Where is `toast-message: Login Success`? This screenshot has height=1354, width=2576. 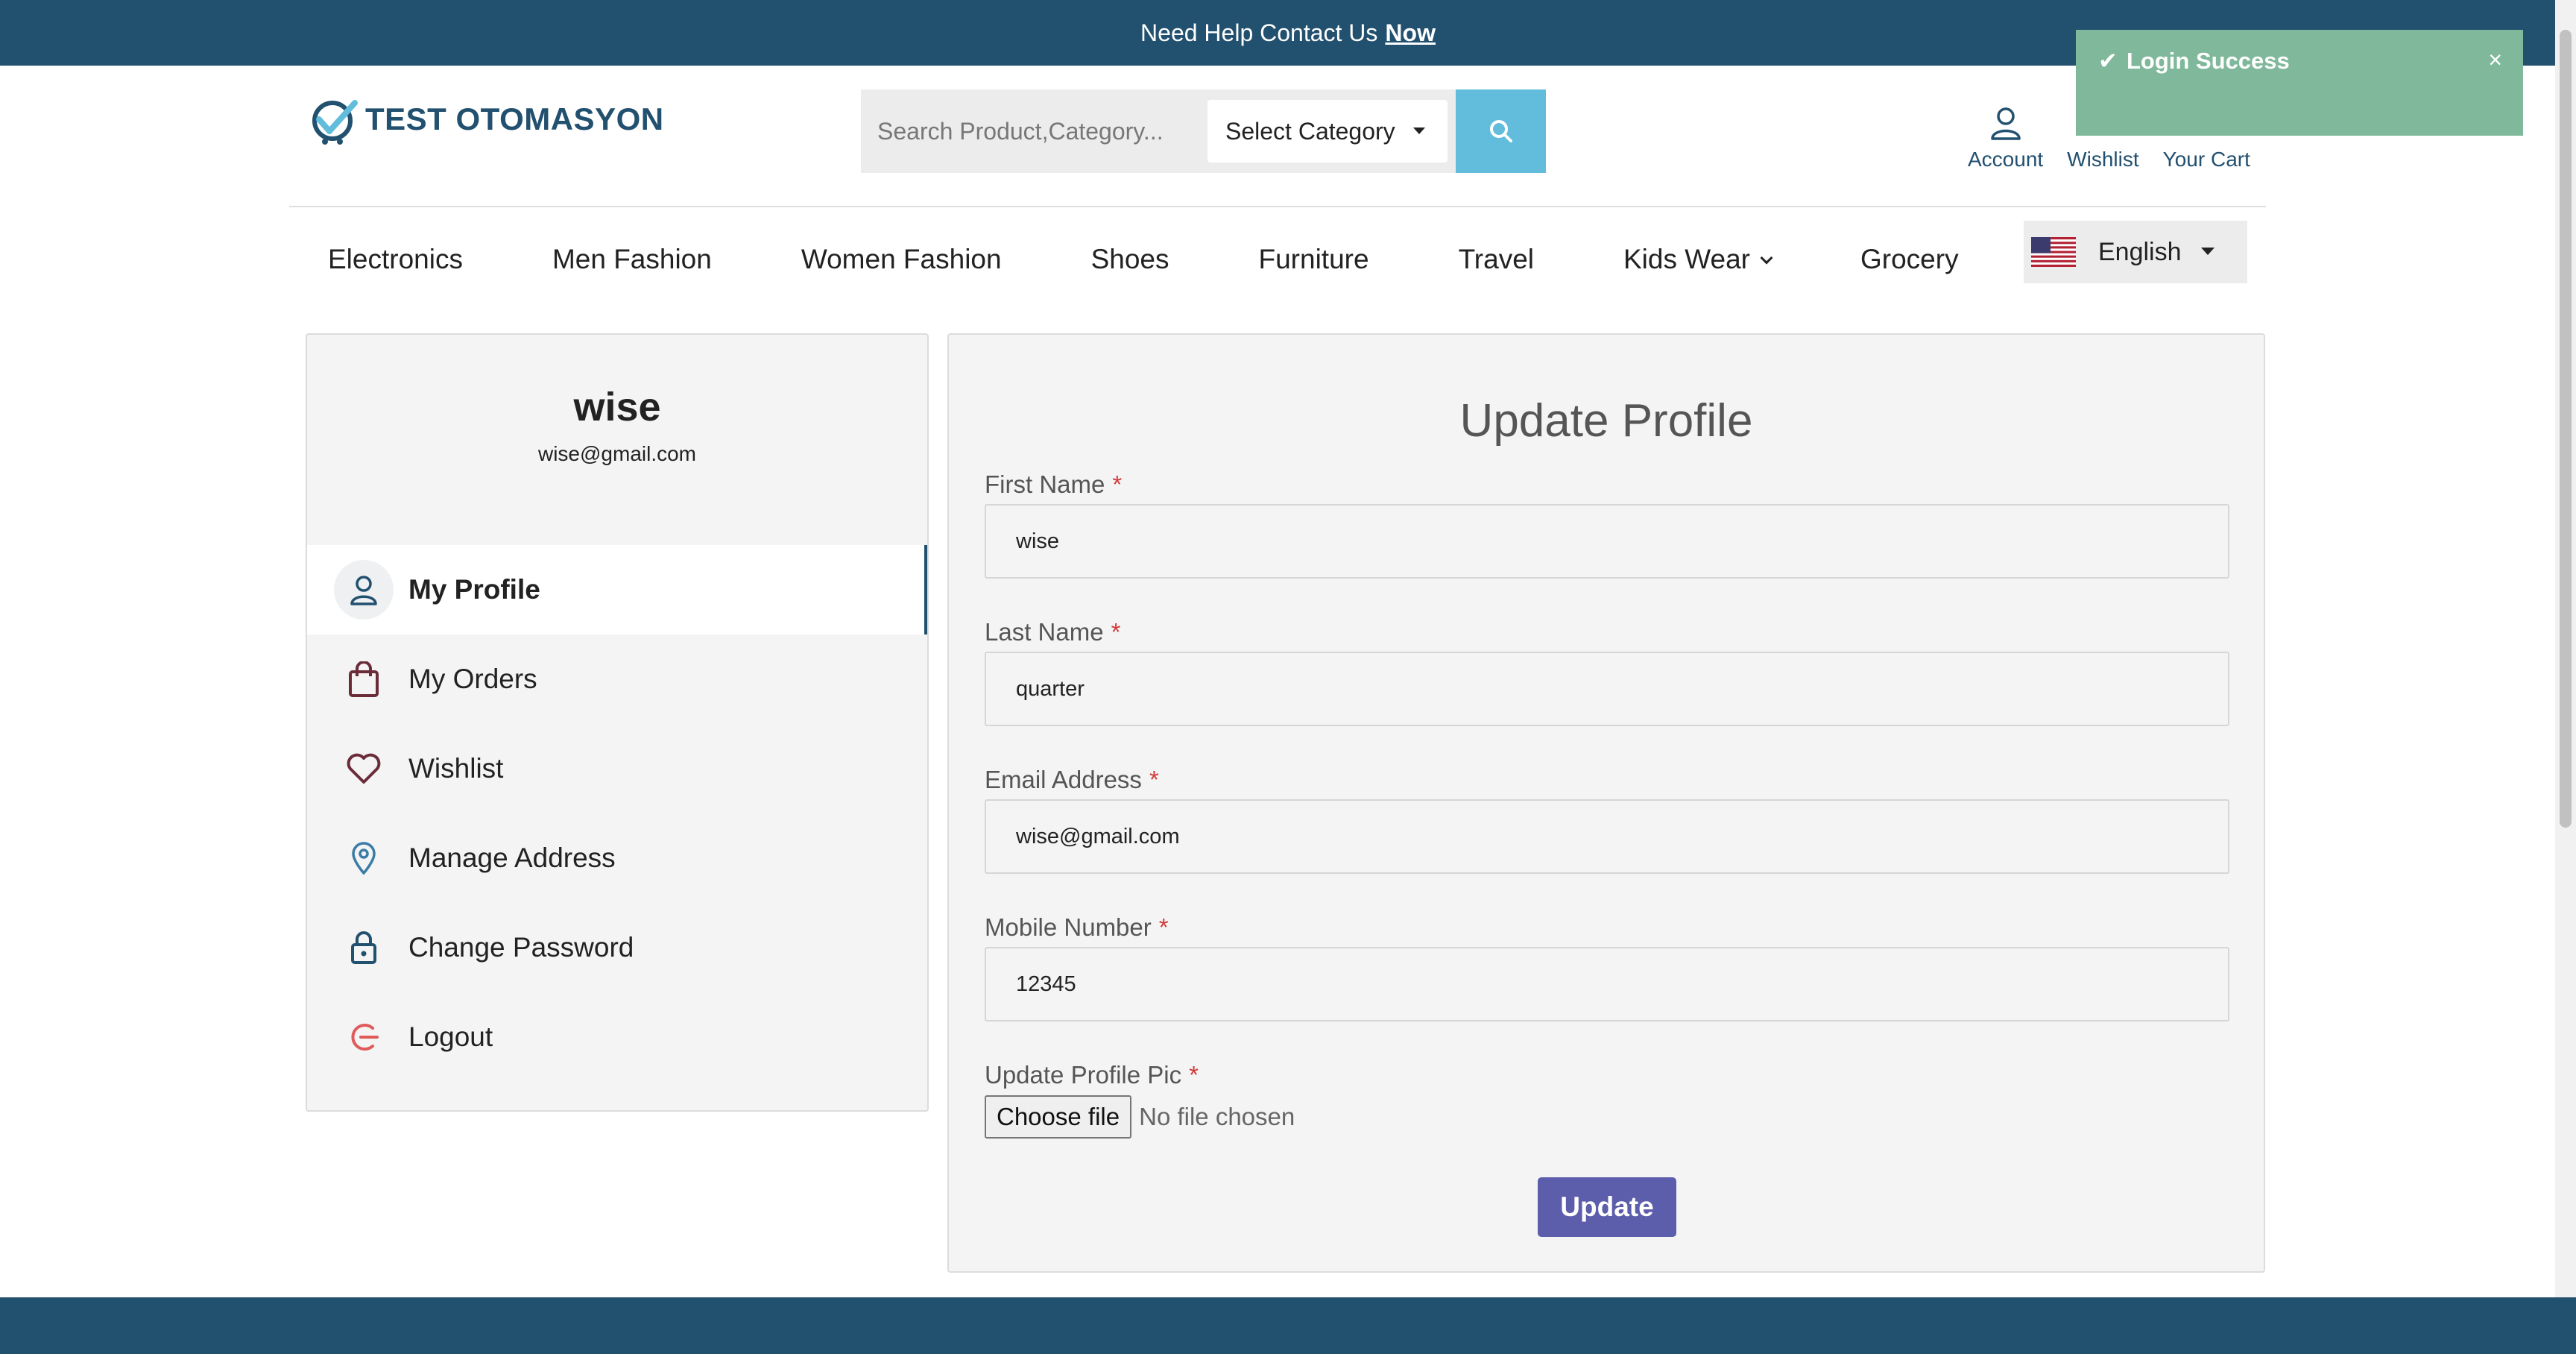 toast-message: Login Success is located at coordinates (2208, 61).